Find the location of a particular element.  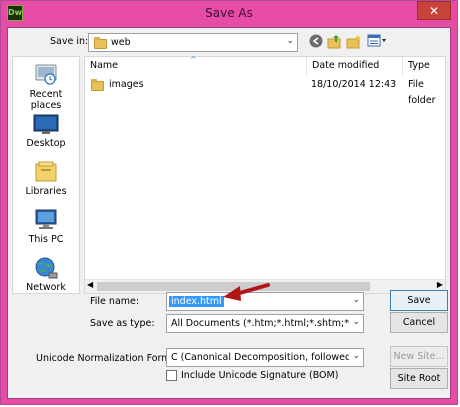

place-label: Recent places is located at coordinates (46, 100).